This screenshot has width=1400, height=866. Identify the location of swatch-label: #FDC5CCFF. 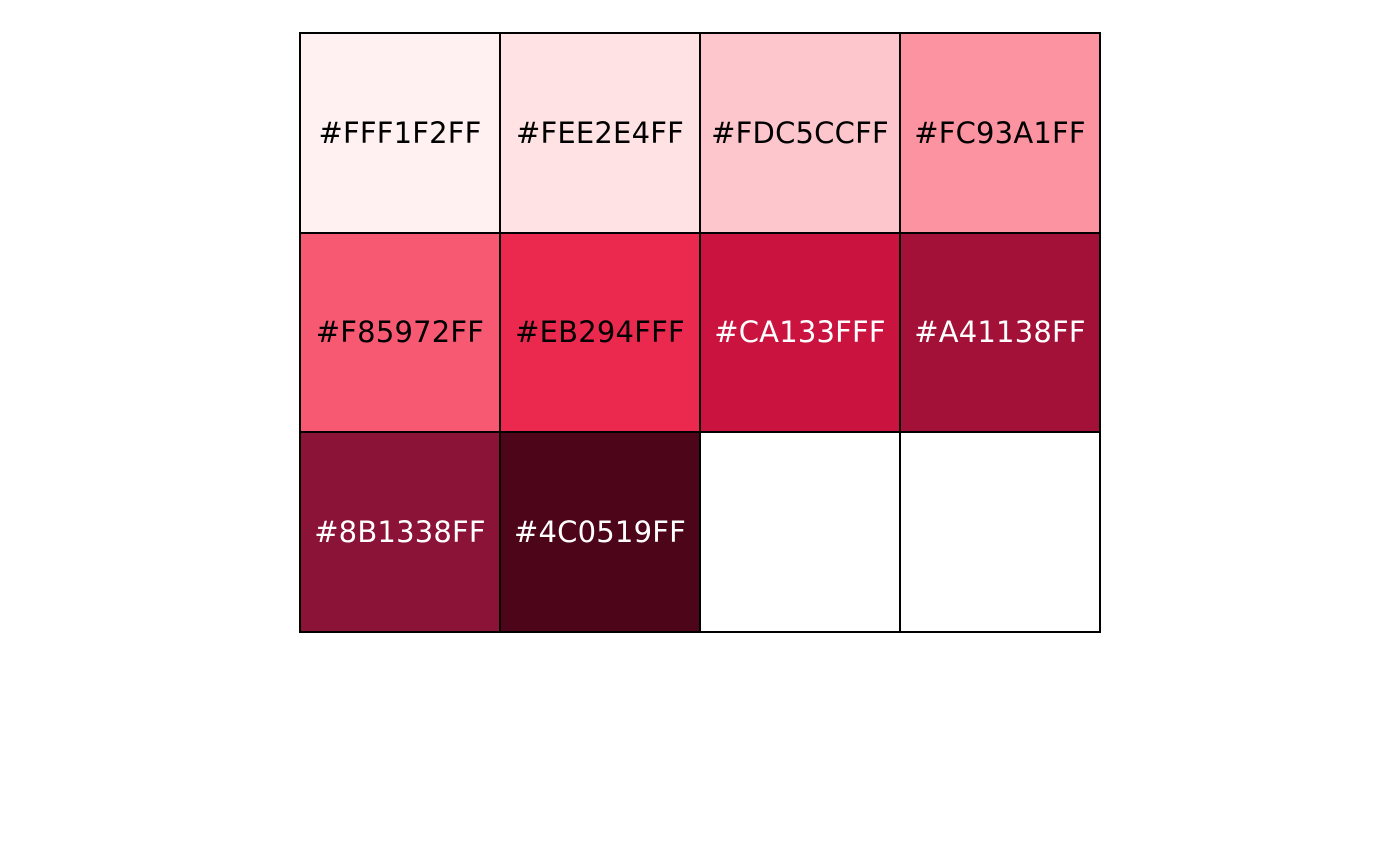
(800, 132).